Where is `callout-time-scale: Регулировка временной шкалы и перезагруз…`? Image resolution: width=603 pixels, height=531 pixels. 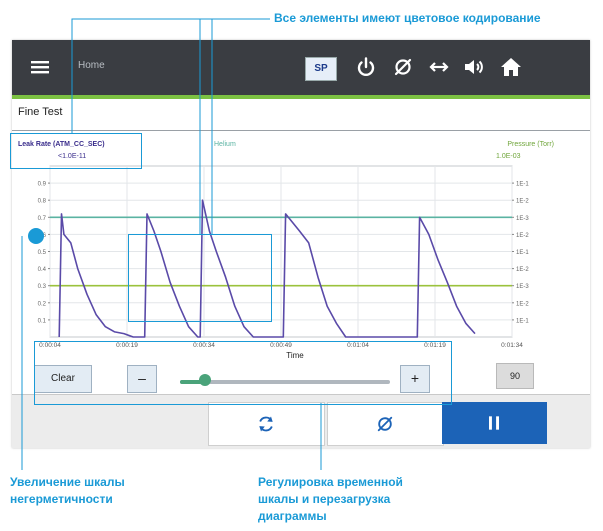
callout-time-scale: Регулировка временной шкалы и перезагруз… is located at coordinates (330, 499).